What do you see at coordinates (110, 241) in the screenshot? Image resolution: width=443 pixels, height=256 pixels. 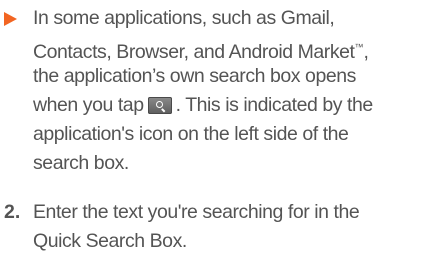 I see `step-2-text-line-2: Quick Search Box.` at bounding box center [110, 241].